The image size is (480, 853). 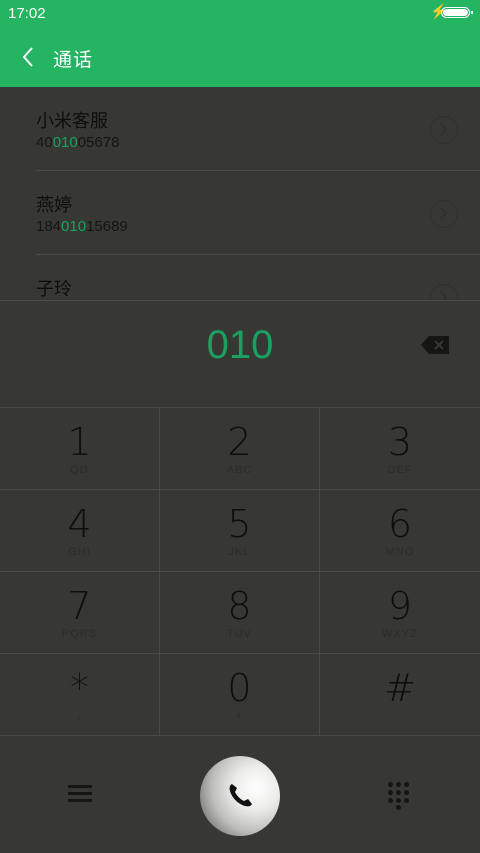 I want to click on key-digit: 4, so click(x=79, y=524).